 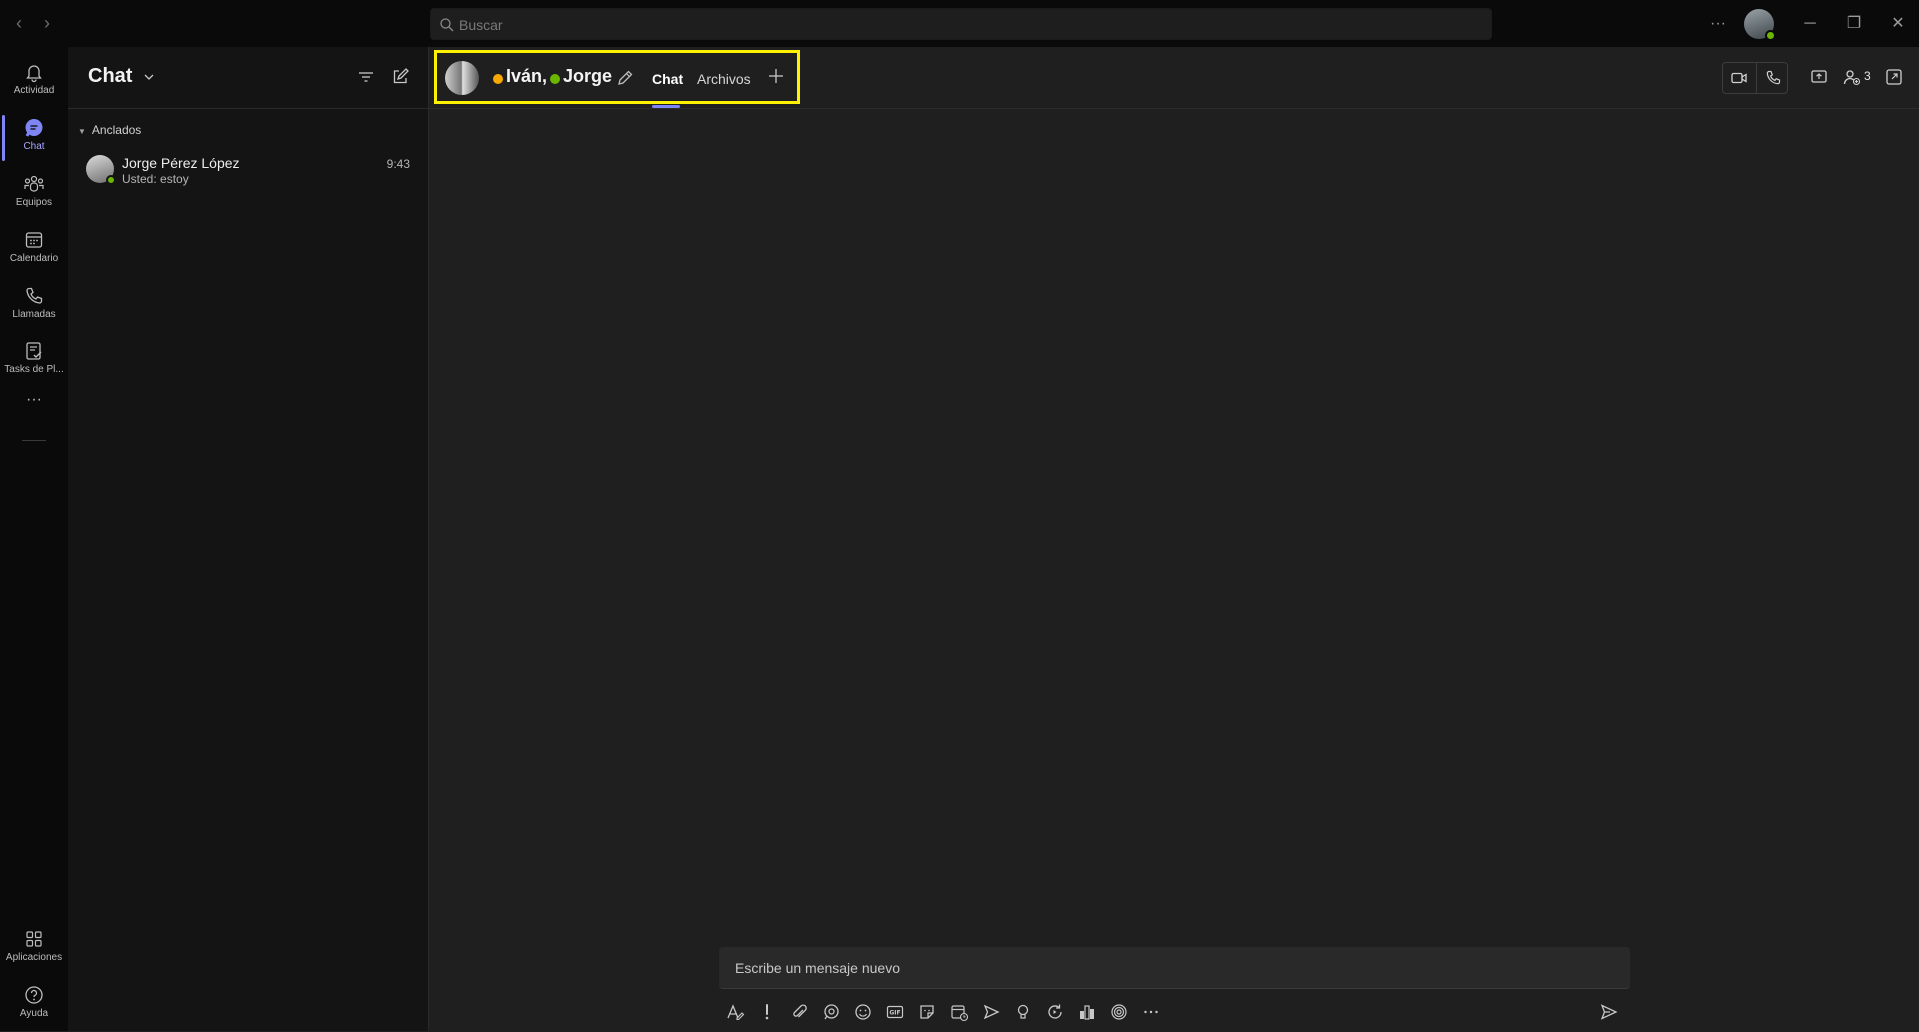 I want to click on conversation-header: Iván, Jorge Chat Archivos 3, so click(x=1174, y=78).